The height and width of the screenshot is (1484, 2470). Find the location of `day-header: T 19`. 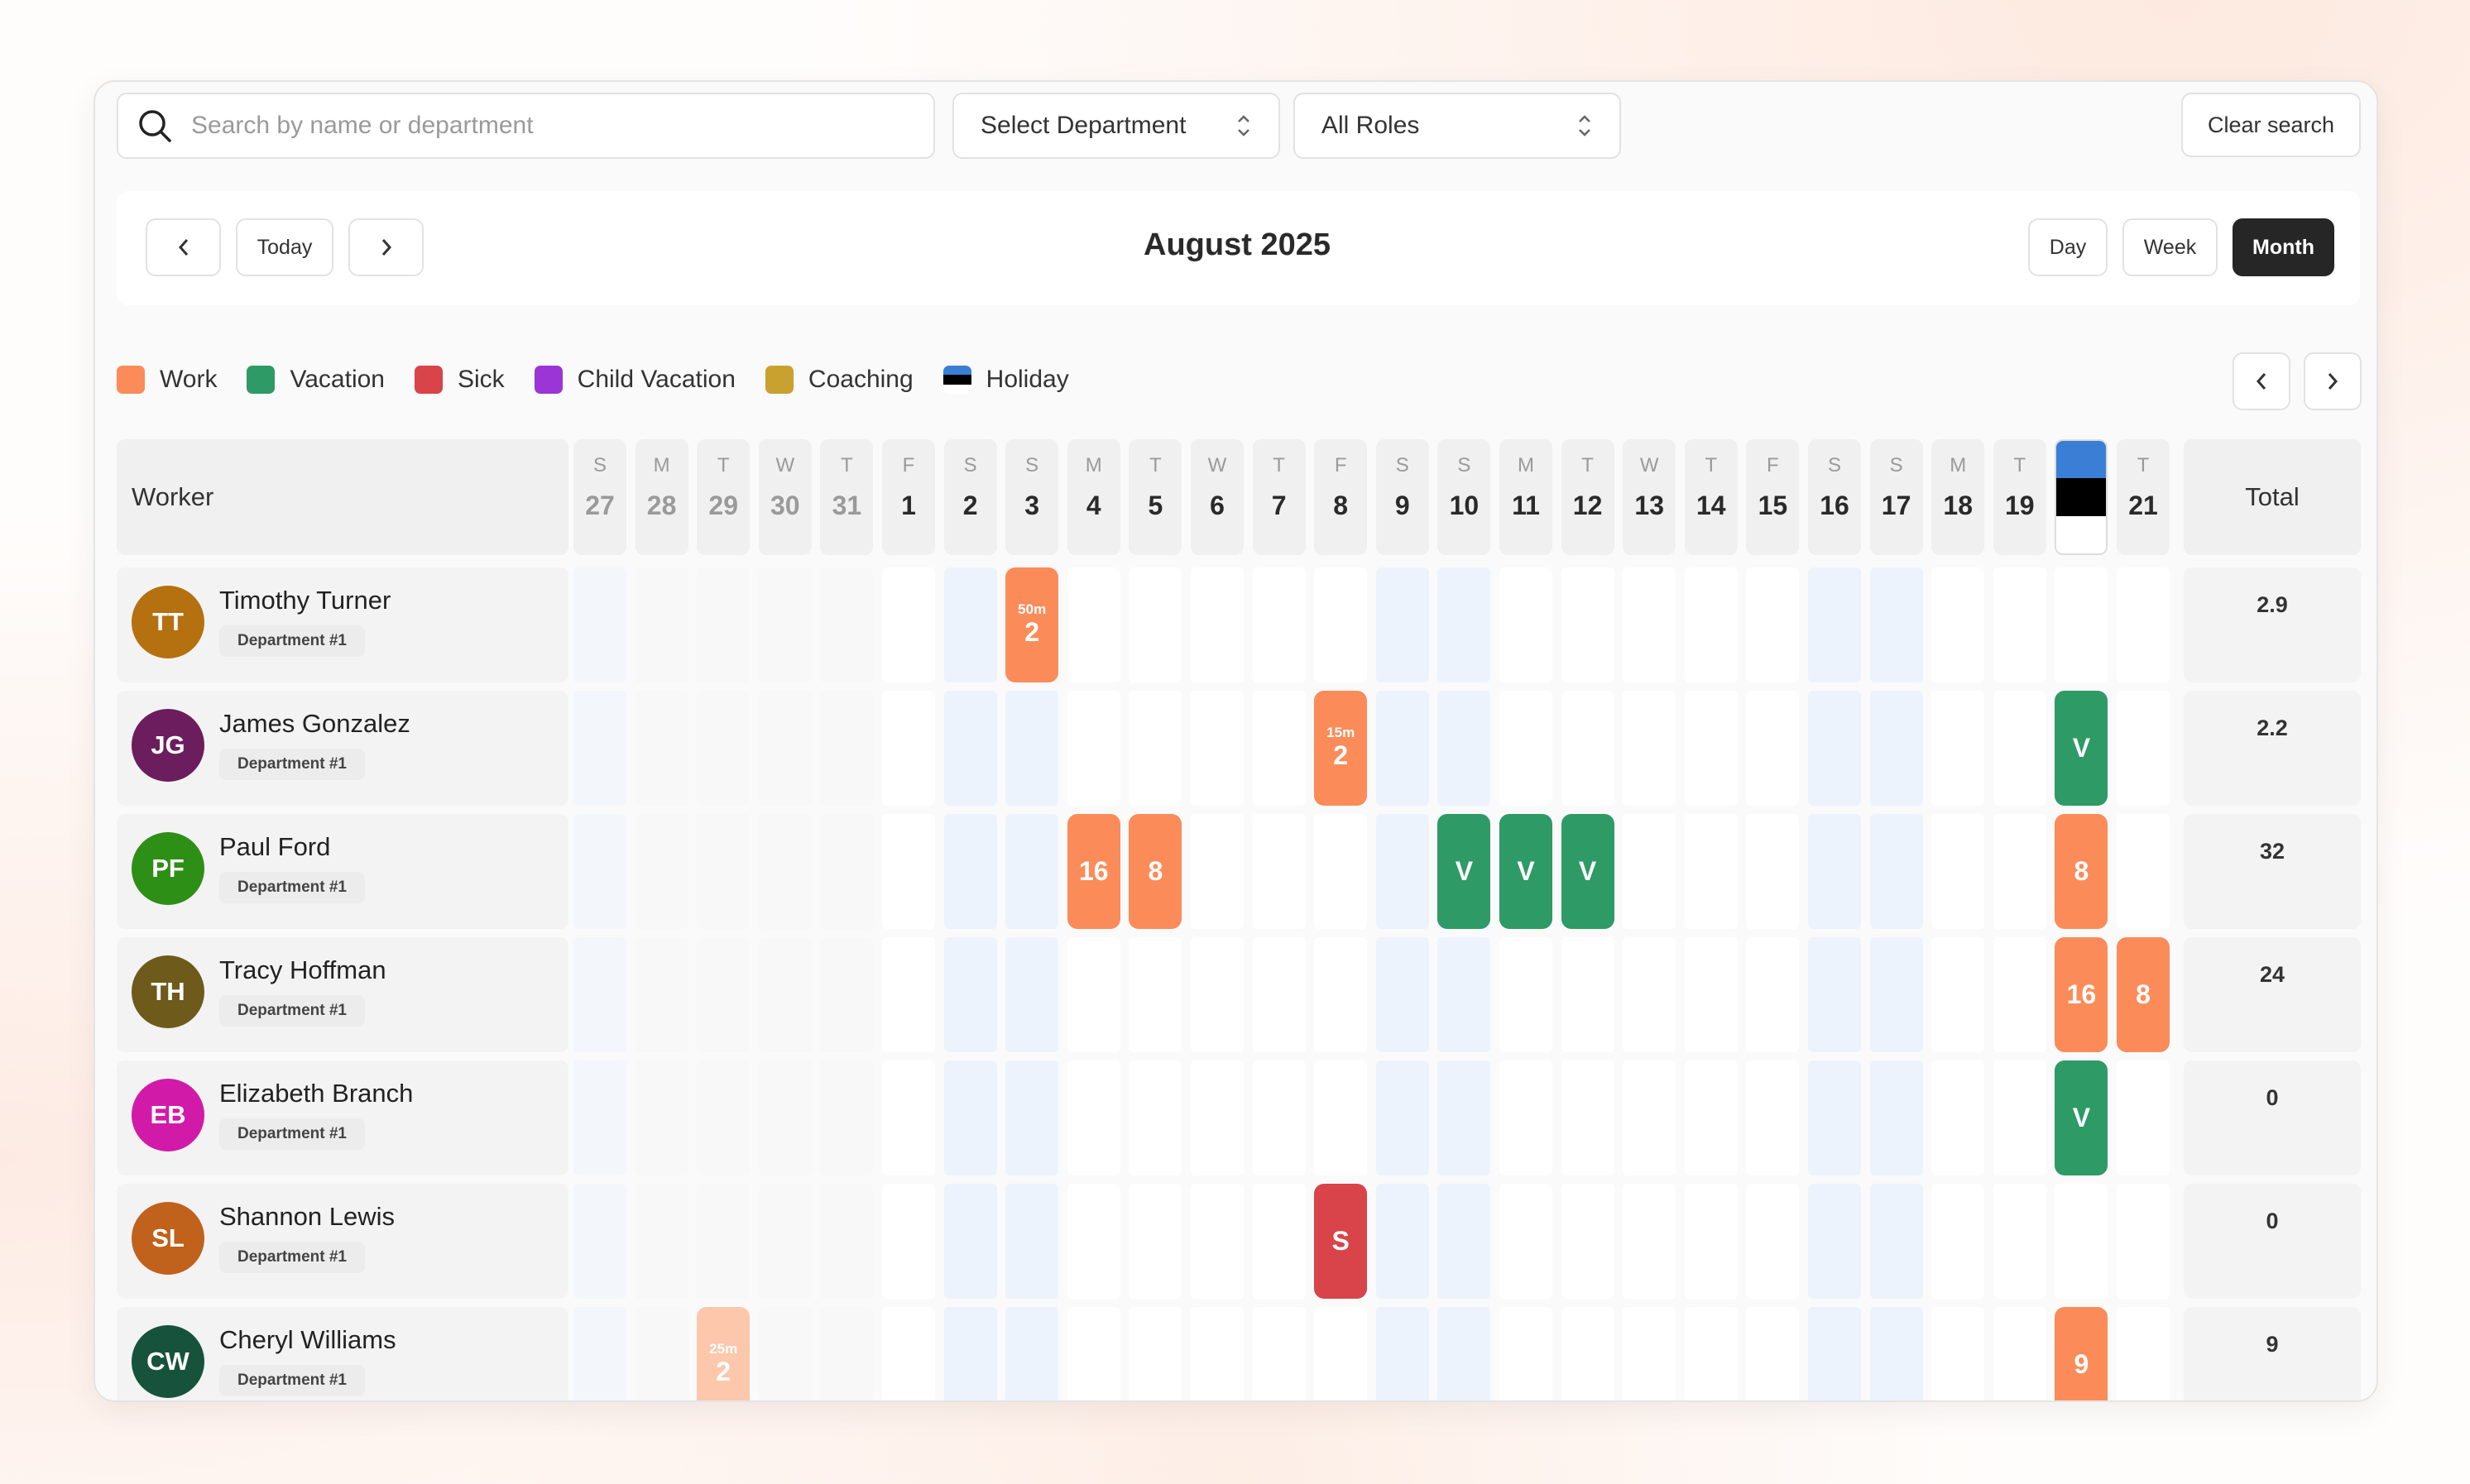

day-header: T 19 is located at coordinates (2019, 497).